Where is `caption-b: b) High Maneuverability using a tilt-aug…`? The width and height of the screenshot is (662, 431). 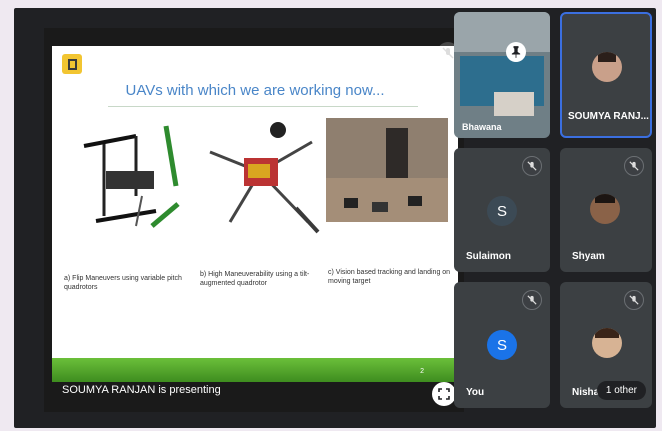 caption-b: b) High Maneuverability using a tilt-aug… is located at coordinates (255, 279).